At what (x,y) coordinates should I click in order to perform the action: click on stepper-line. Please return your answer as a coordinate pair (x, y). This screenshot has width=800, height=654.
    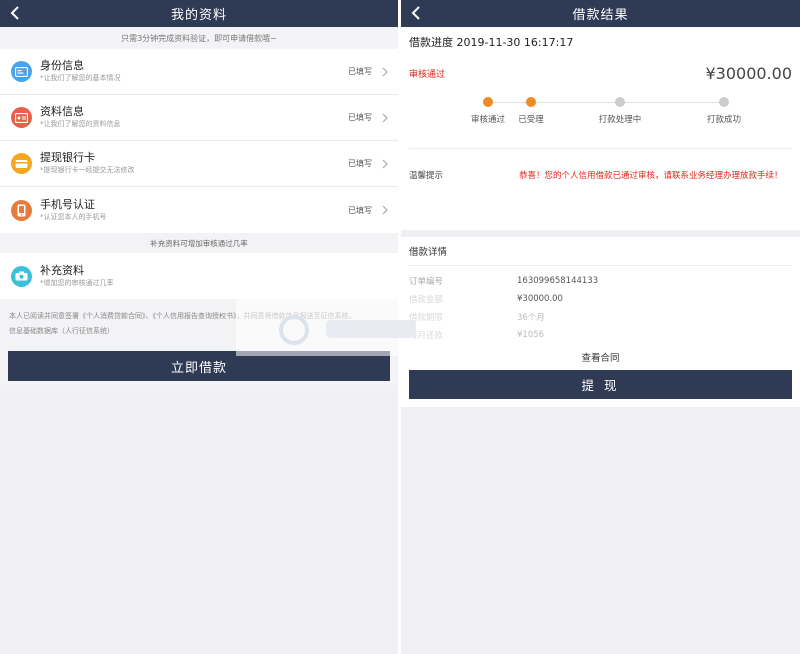
    Looking at the image, I should click on (606, 102).